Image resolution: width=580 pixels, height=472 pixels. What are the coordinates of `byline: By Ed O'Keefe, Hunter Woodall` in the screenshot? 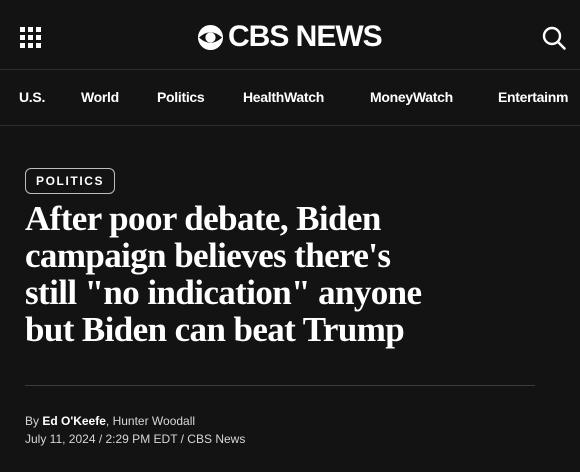 It's located at (110, 421).